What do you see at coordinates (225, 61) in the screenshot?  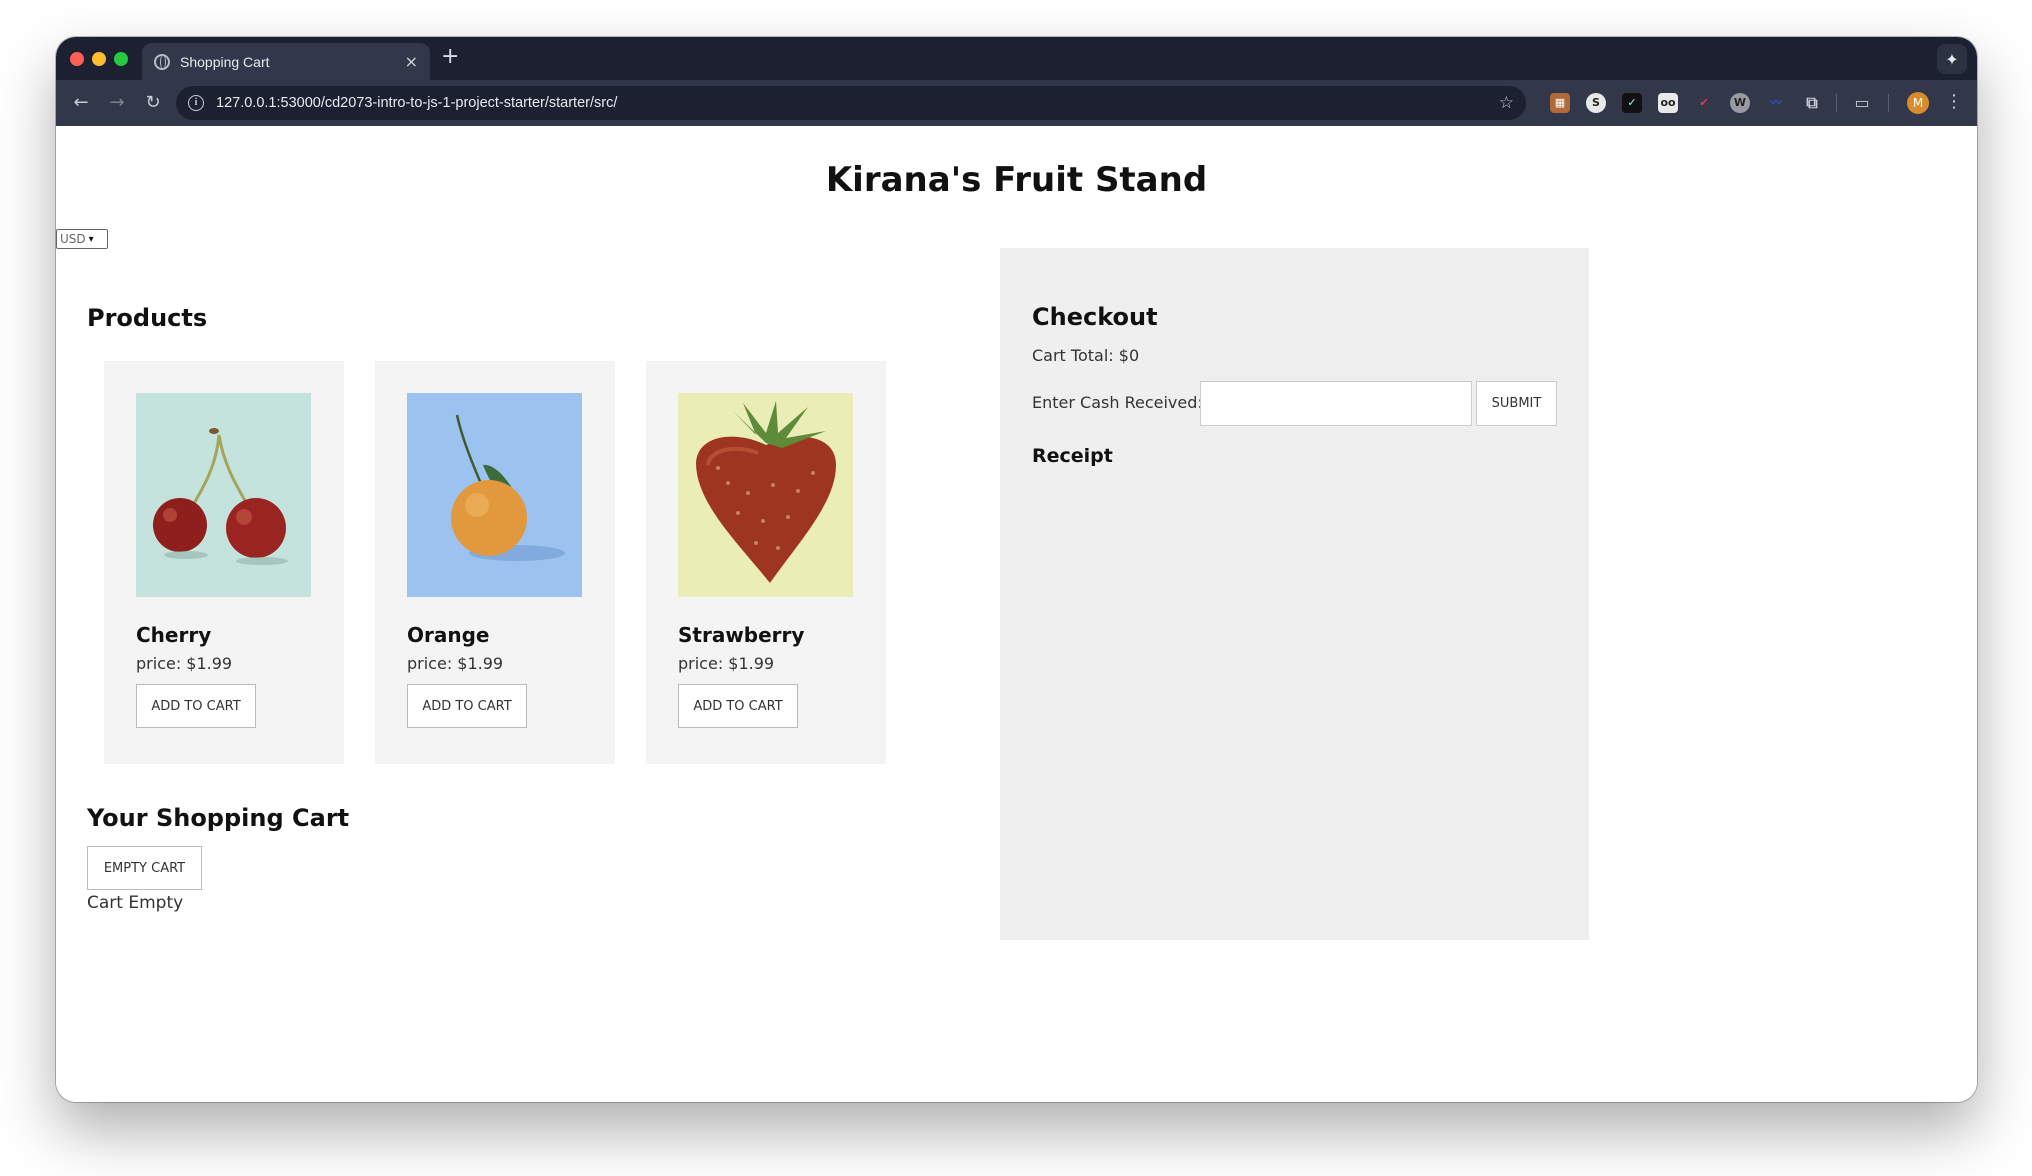 I see `tab-title: Shopping Cart` at bounding box center [225, 61].